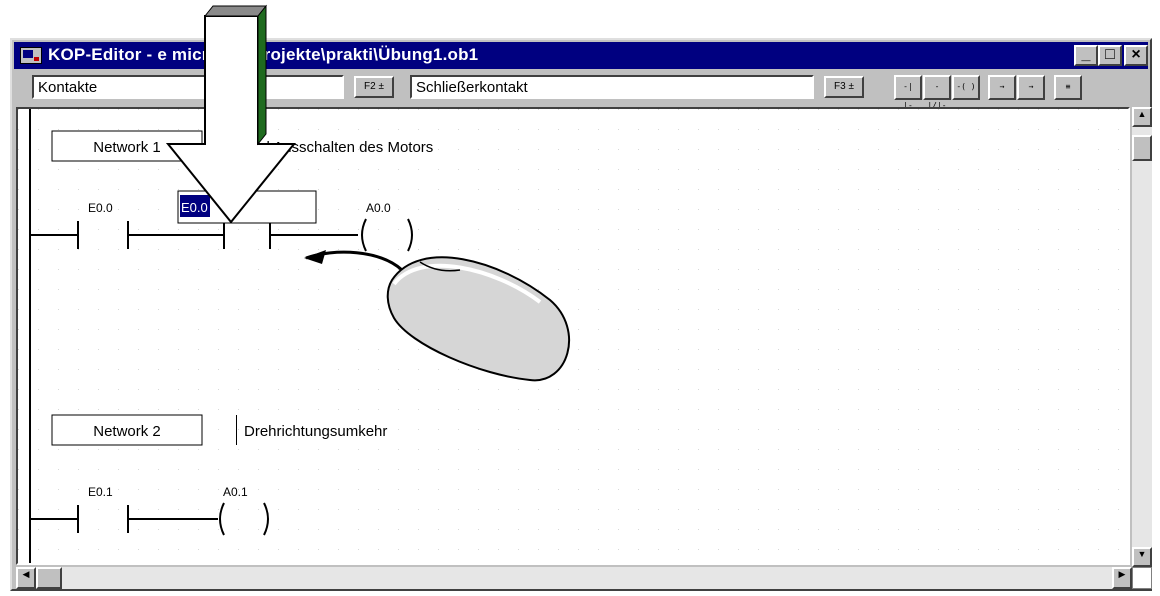  I want to click on coil-icon: -( ), so click(966, 86).